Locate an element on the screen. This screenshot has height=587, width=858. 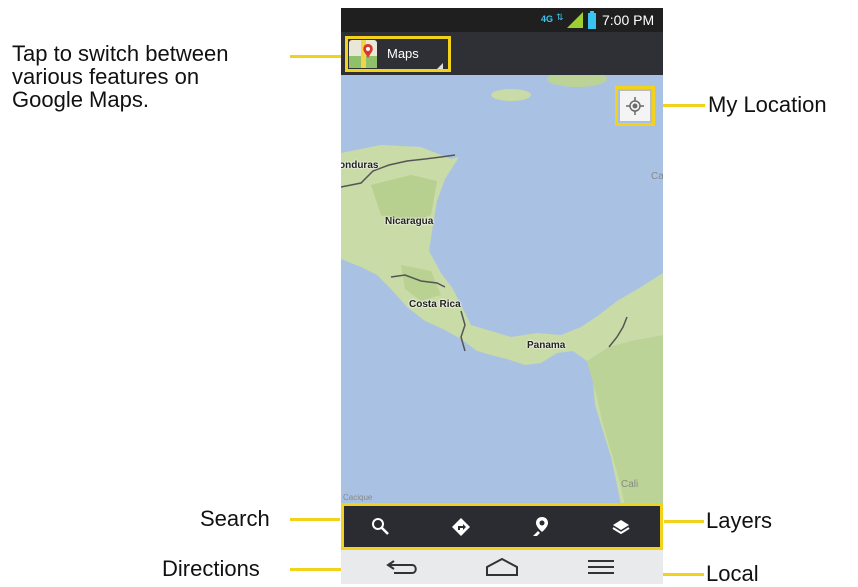
map-label-costa-rica: Costa Rica is located at coordinates (435, 304).